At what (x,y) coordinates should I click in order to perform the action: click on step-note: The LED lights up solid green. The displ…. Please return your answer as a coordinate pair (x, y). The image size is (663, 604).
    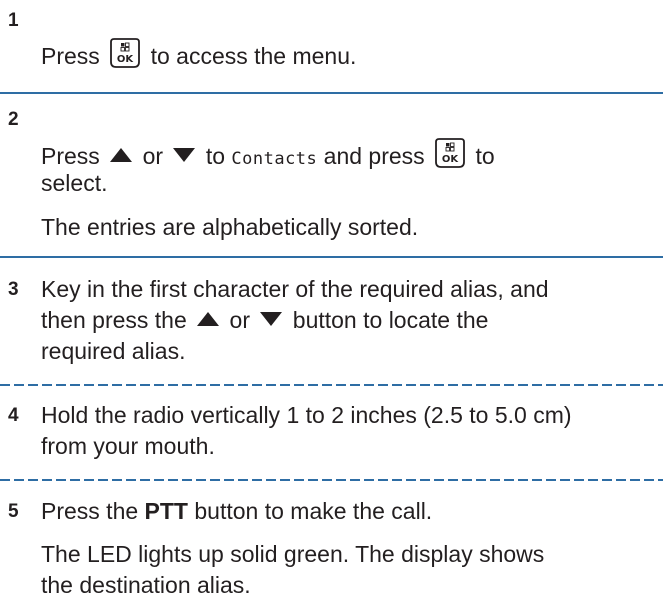
    Looking at the image, I should click on (293, 554).